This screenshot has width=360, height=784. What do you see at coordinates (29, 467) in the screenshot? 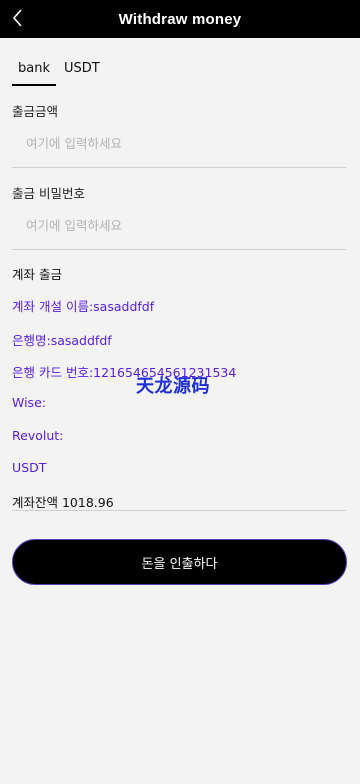
I see `usdt-account: USDT` at bounding box center [29, 467].